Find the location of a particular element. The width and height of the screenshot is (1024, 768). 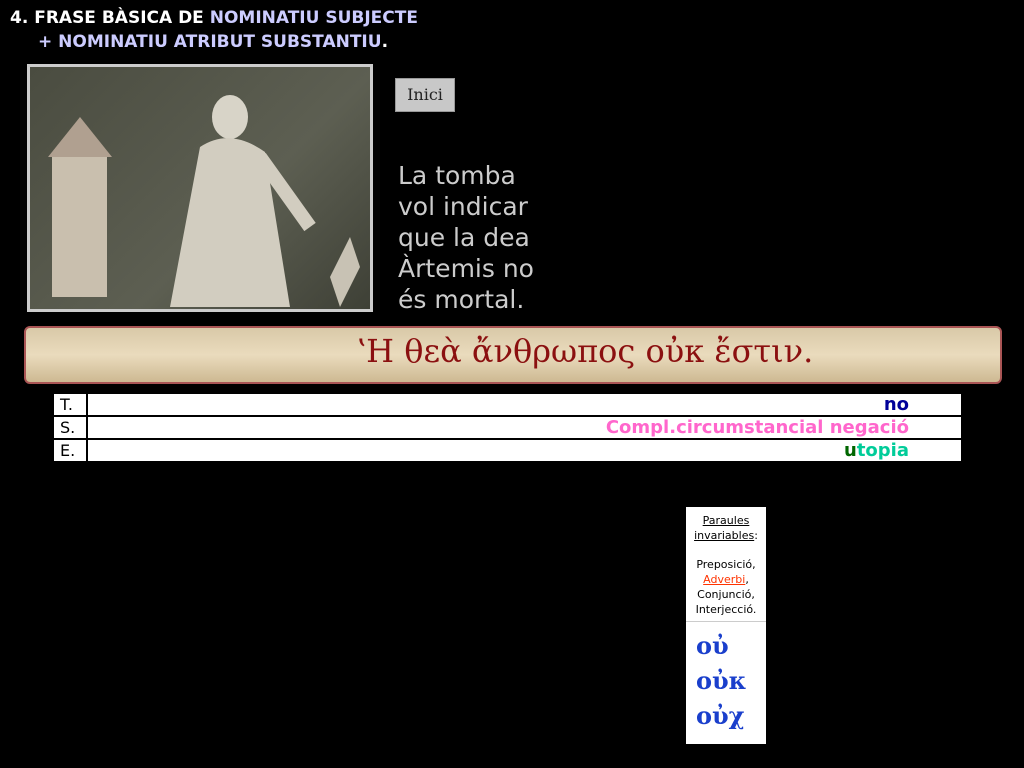

greek-sentence-scroll: ʽΗ θεὰ ἄνθρωπος οὐκ ἔστιν. is located at coordinates (513, 355).